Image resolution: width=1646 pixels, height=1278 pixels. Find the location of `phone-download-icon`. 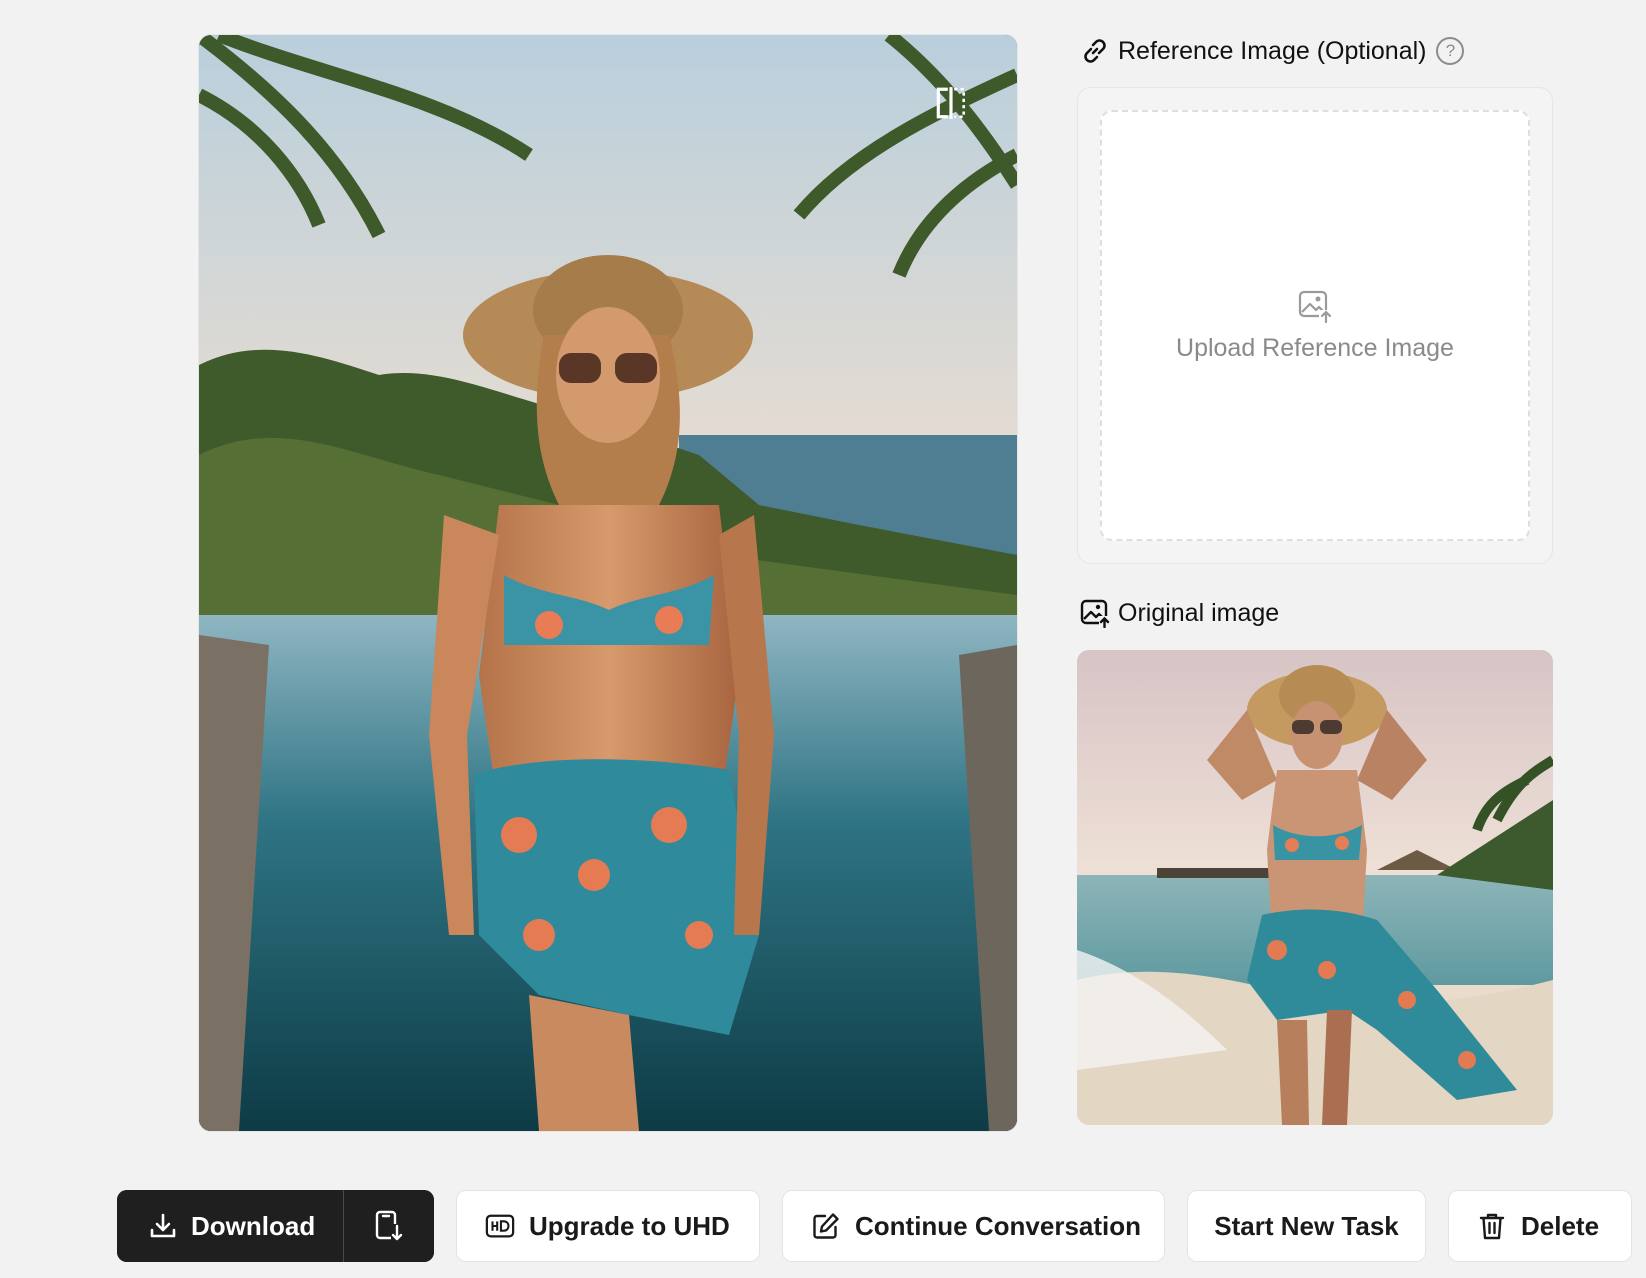

phone-download-icon is located at coordinates (389, 1226).